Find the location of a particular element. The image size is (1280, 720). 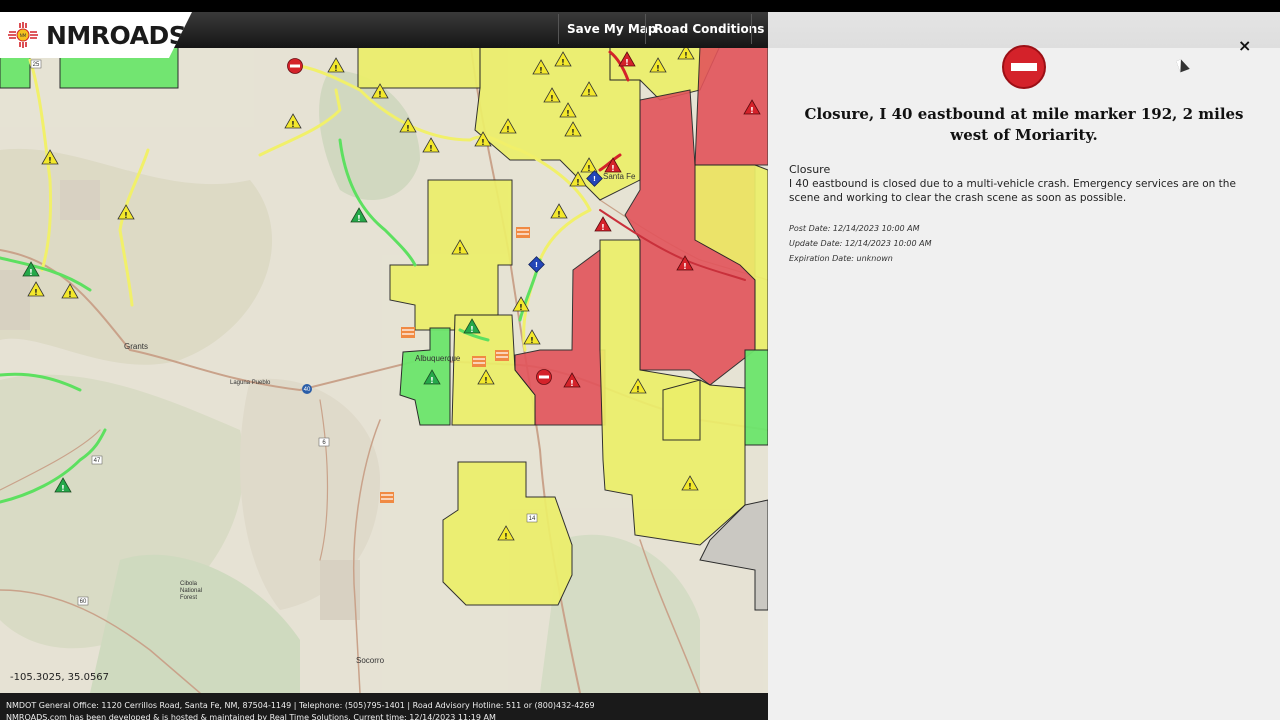

coordinate-readout: -105.3025, 35.0567 is located at coordinates (60, 677).